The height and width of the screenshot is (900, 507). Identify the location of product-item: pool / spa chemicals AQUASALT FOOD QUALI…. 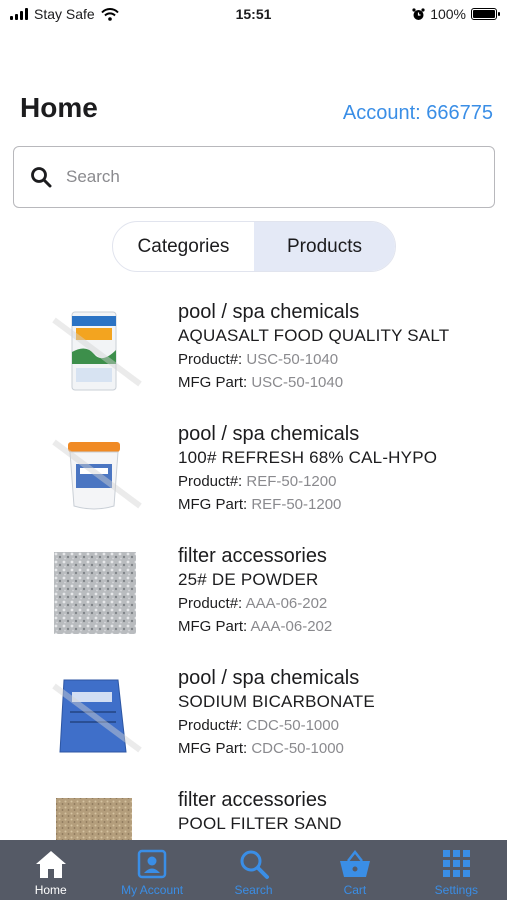
(253, 351).